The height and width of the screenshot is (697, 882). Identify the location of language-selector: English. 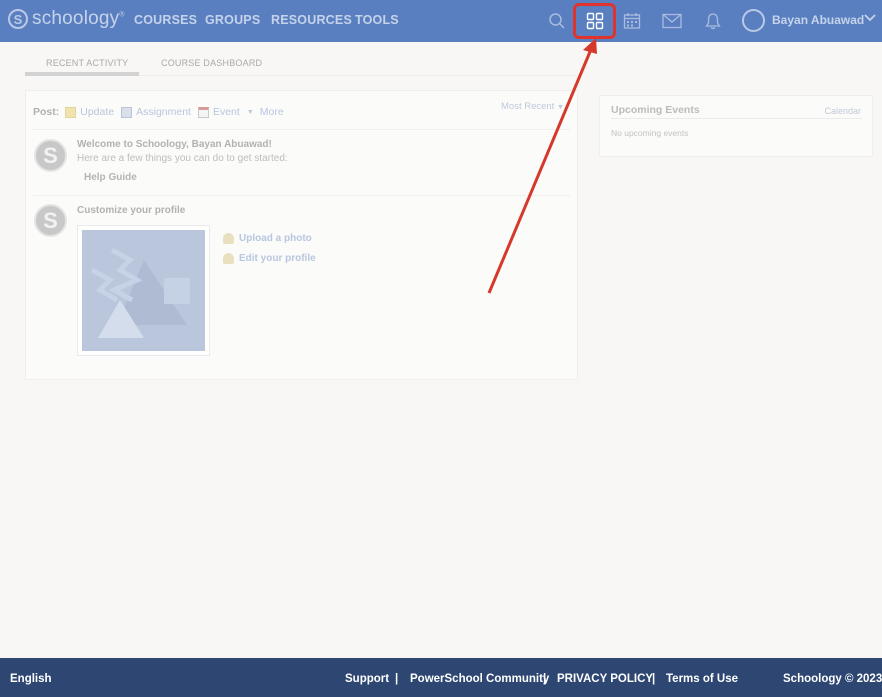
(31, 679).